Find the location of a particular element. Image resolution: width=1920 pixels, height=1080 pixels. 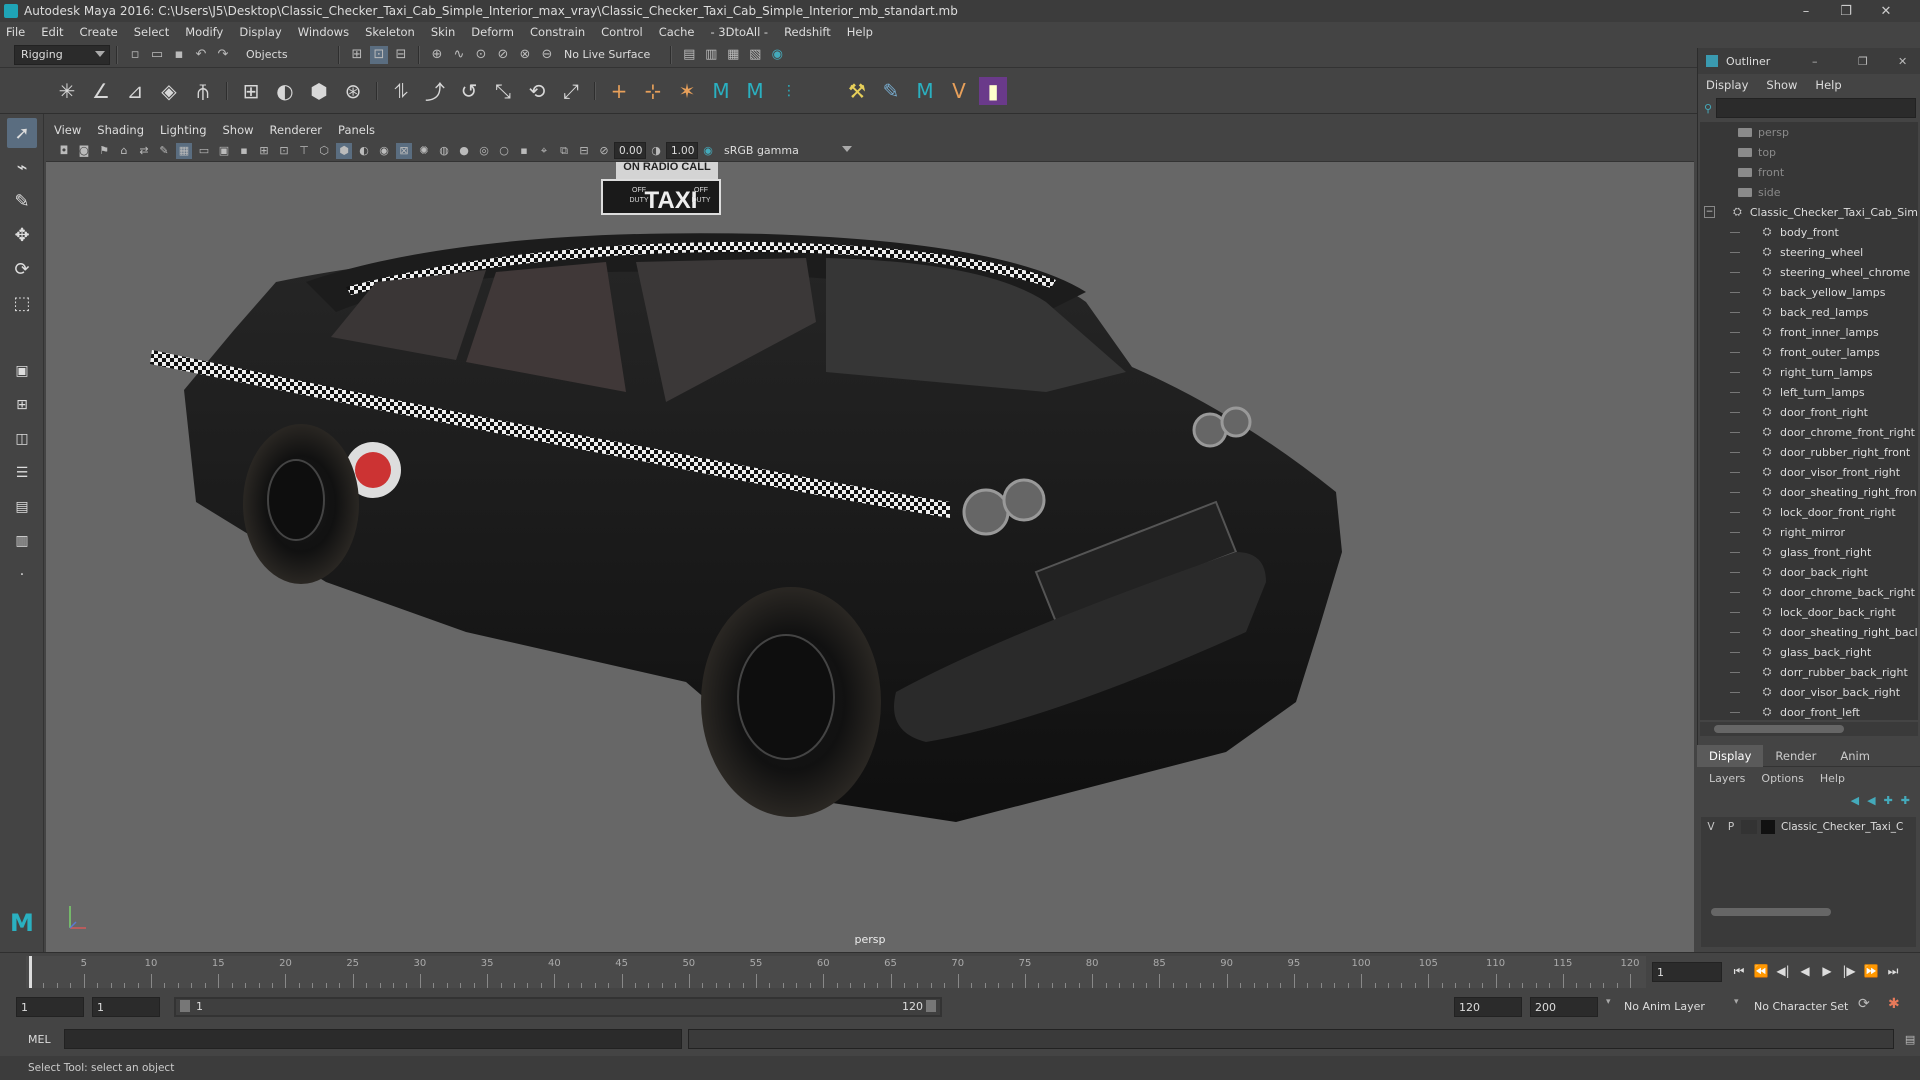

range-slider-handle is located at coordinates (558, 1007).